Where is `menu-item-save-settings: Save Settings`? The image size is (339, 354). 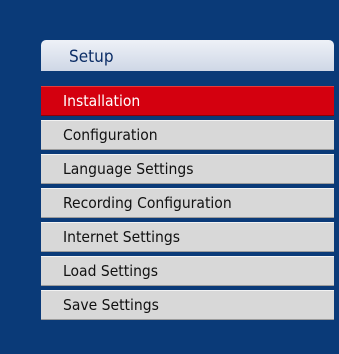 menu-item-save-settings: Save Settings is located at coordinates (187, 305).